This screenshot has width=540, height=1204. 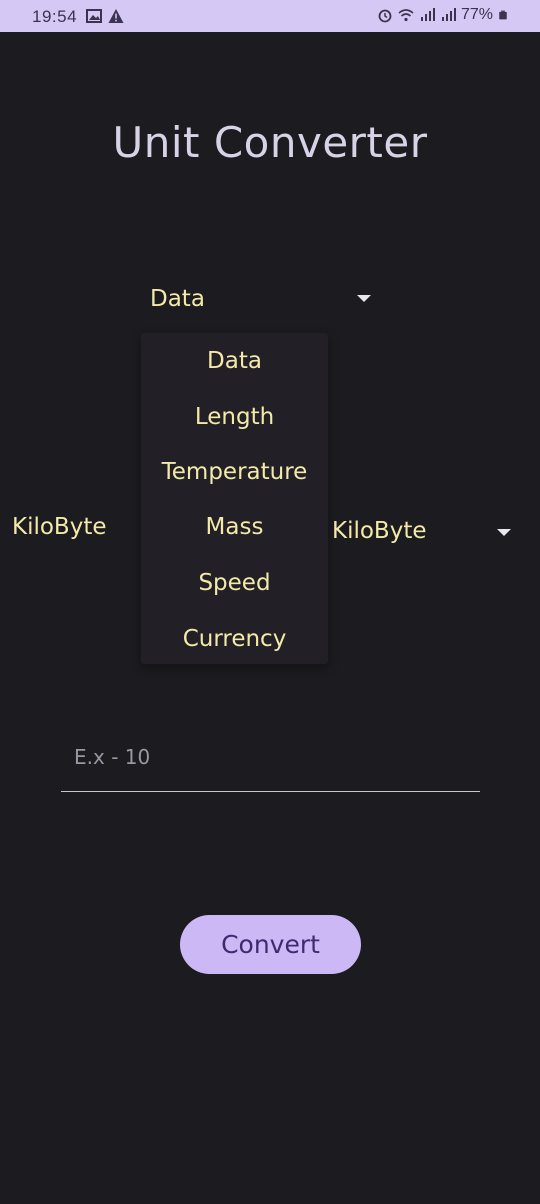 What do you see at coordinates (265, 302) in the screenshot?
I see `category-dropdown: Data` at bounding box center [265, 302].